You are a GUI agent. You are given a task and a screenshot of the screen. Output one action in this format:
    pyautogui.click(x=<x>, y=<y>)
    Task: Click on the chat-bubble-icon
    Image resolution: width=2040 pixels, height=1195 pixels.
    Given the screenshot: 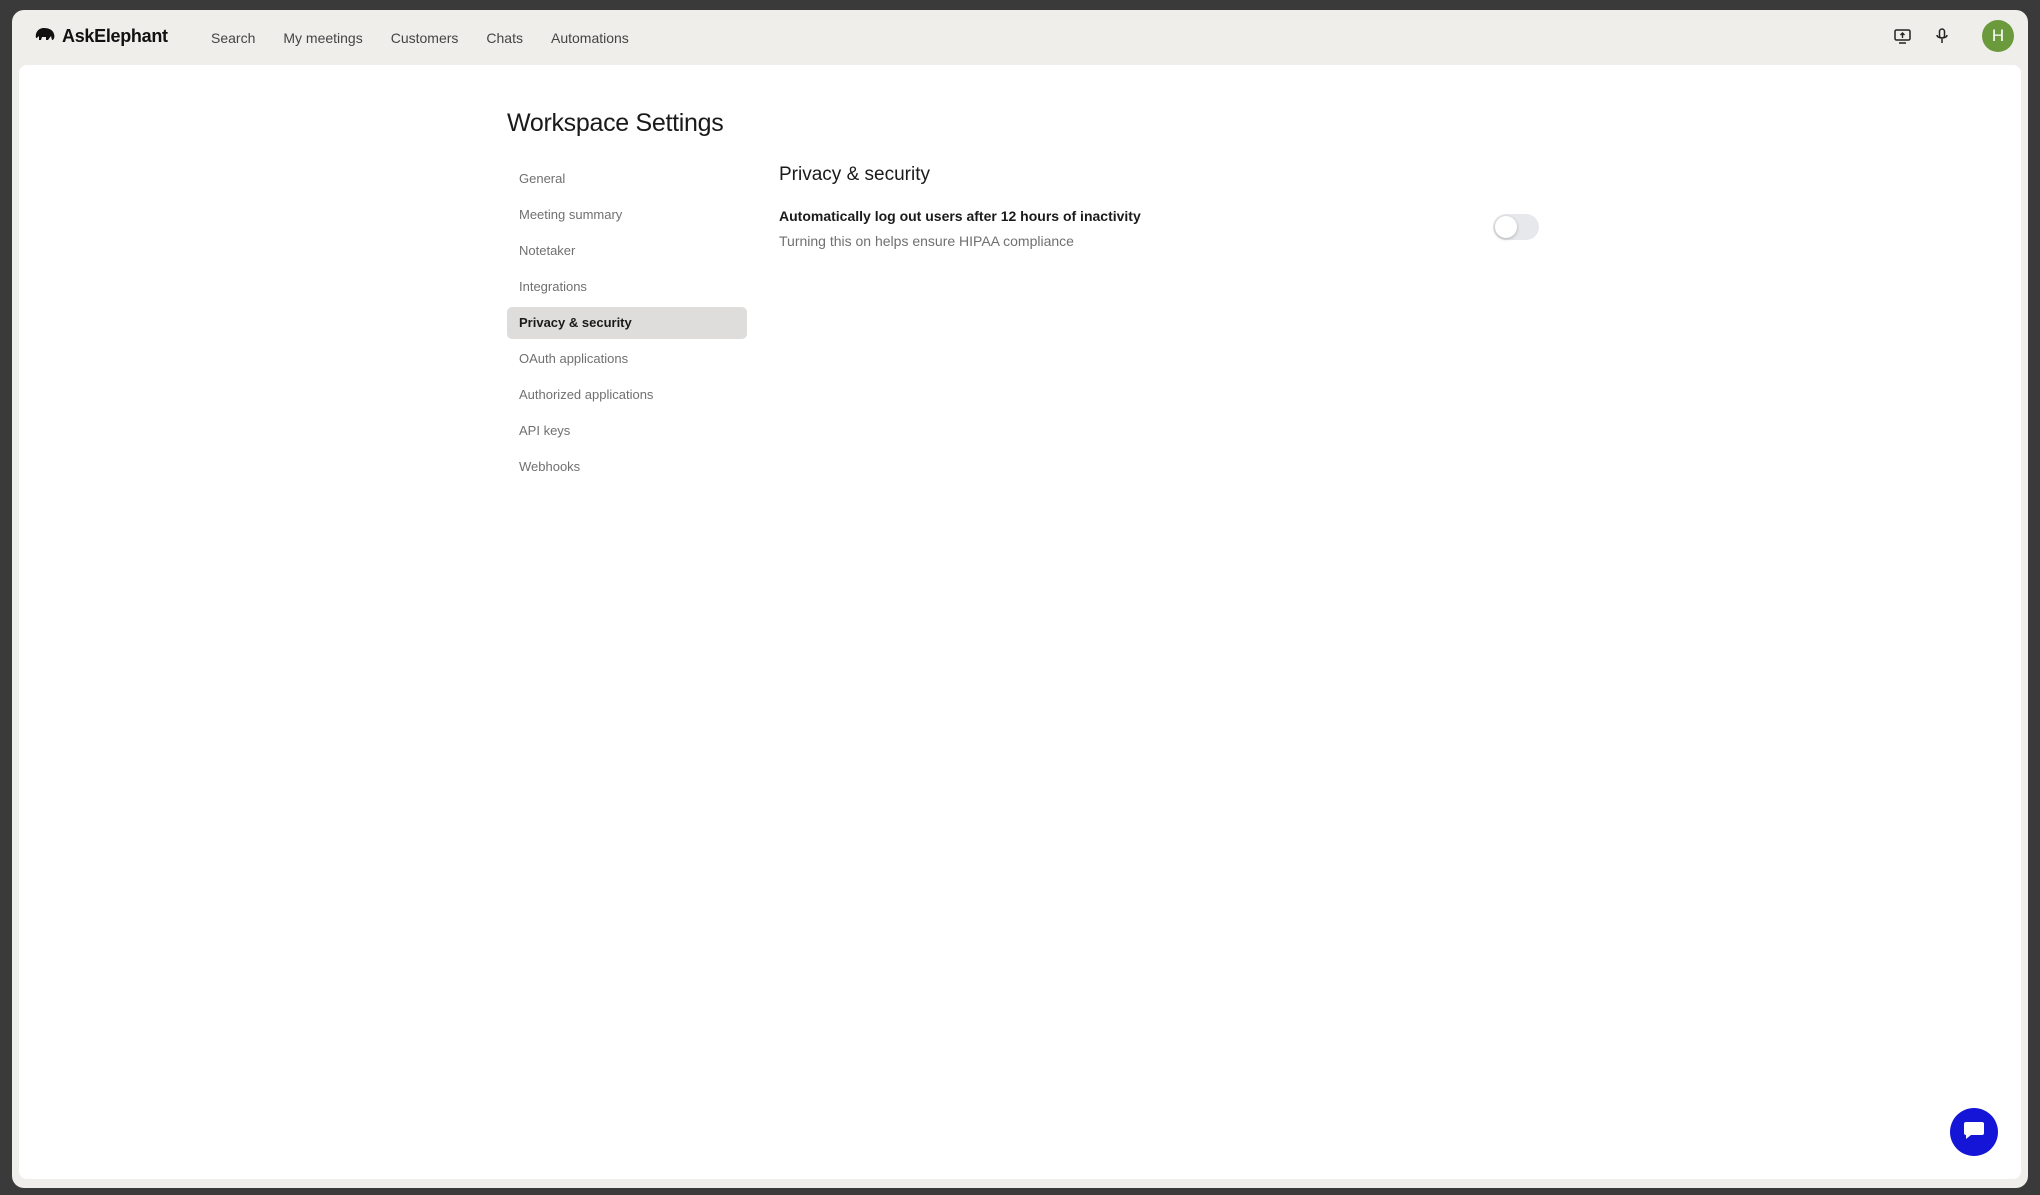 What is the action you would take?
    pyautogui.click(x=1974, y=1132)
    